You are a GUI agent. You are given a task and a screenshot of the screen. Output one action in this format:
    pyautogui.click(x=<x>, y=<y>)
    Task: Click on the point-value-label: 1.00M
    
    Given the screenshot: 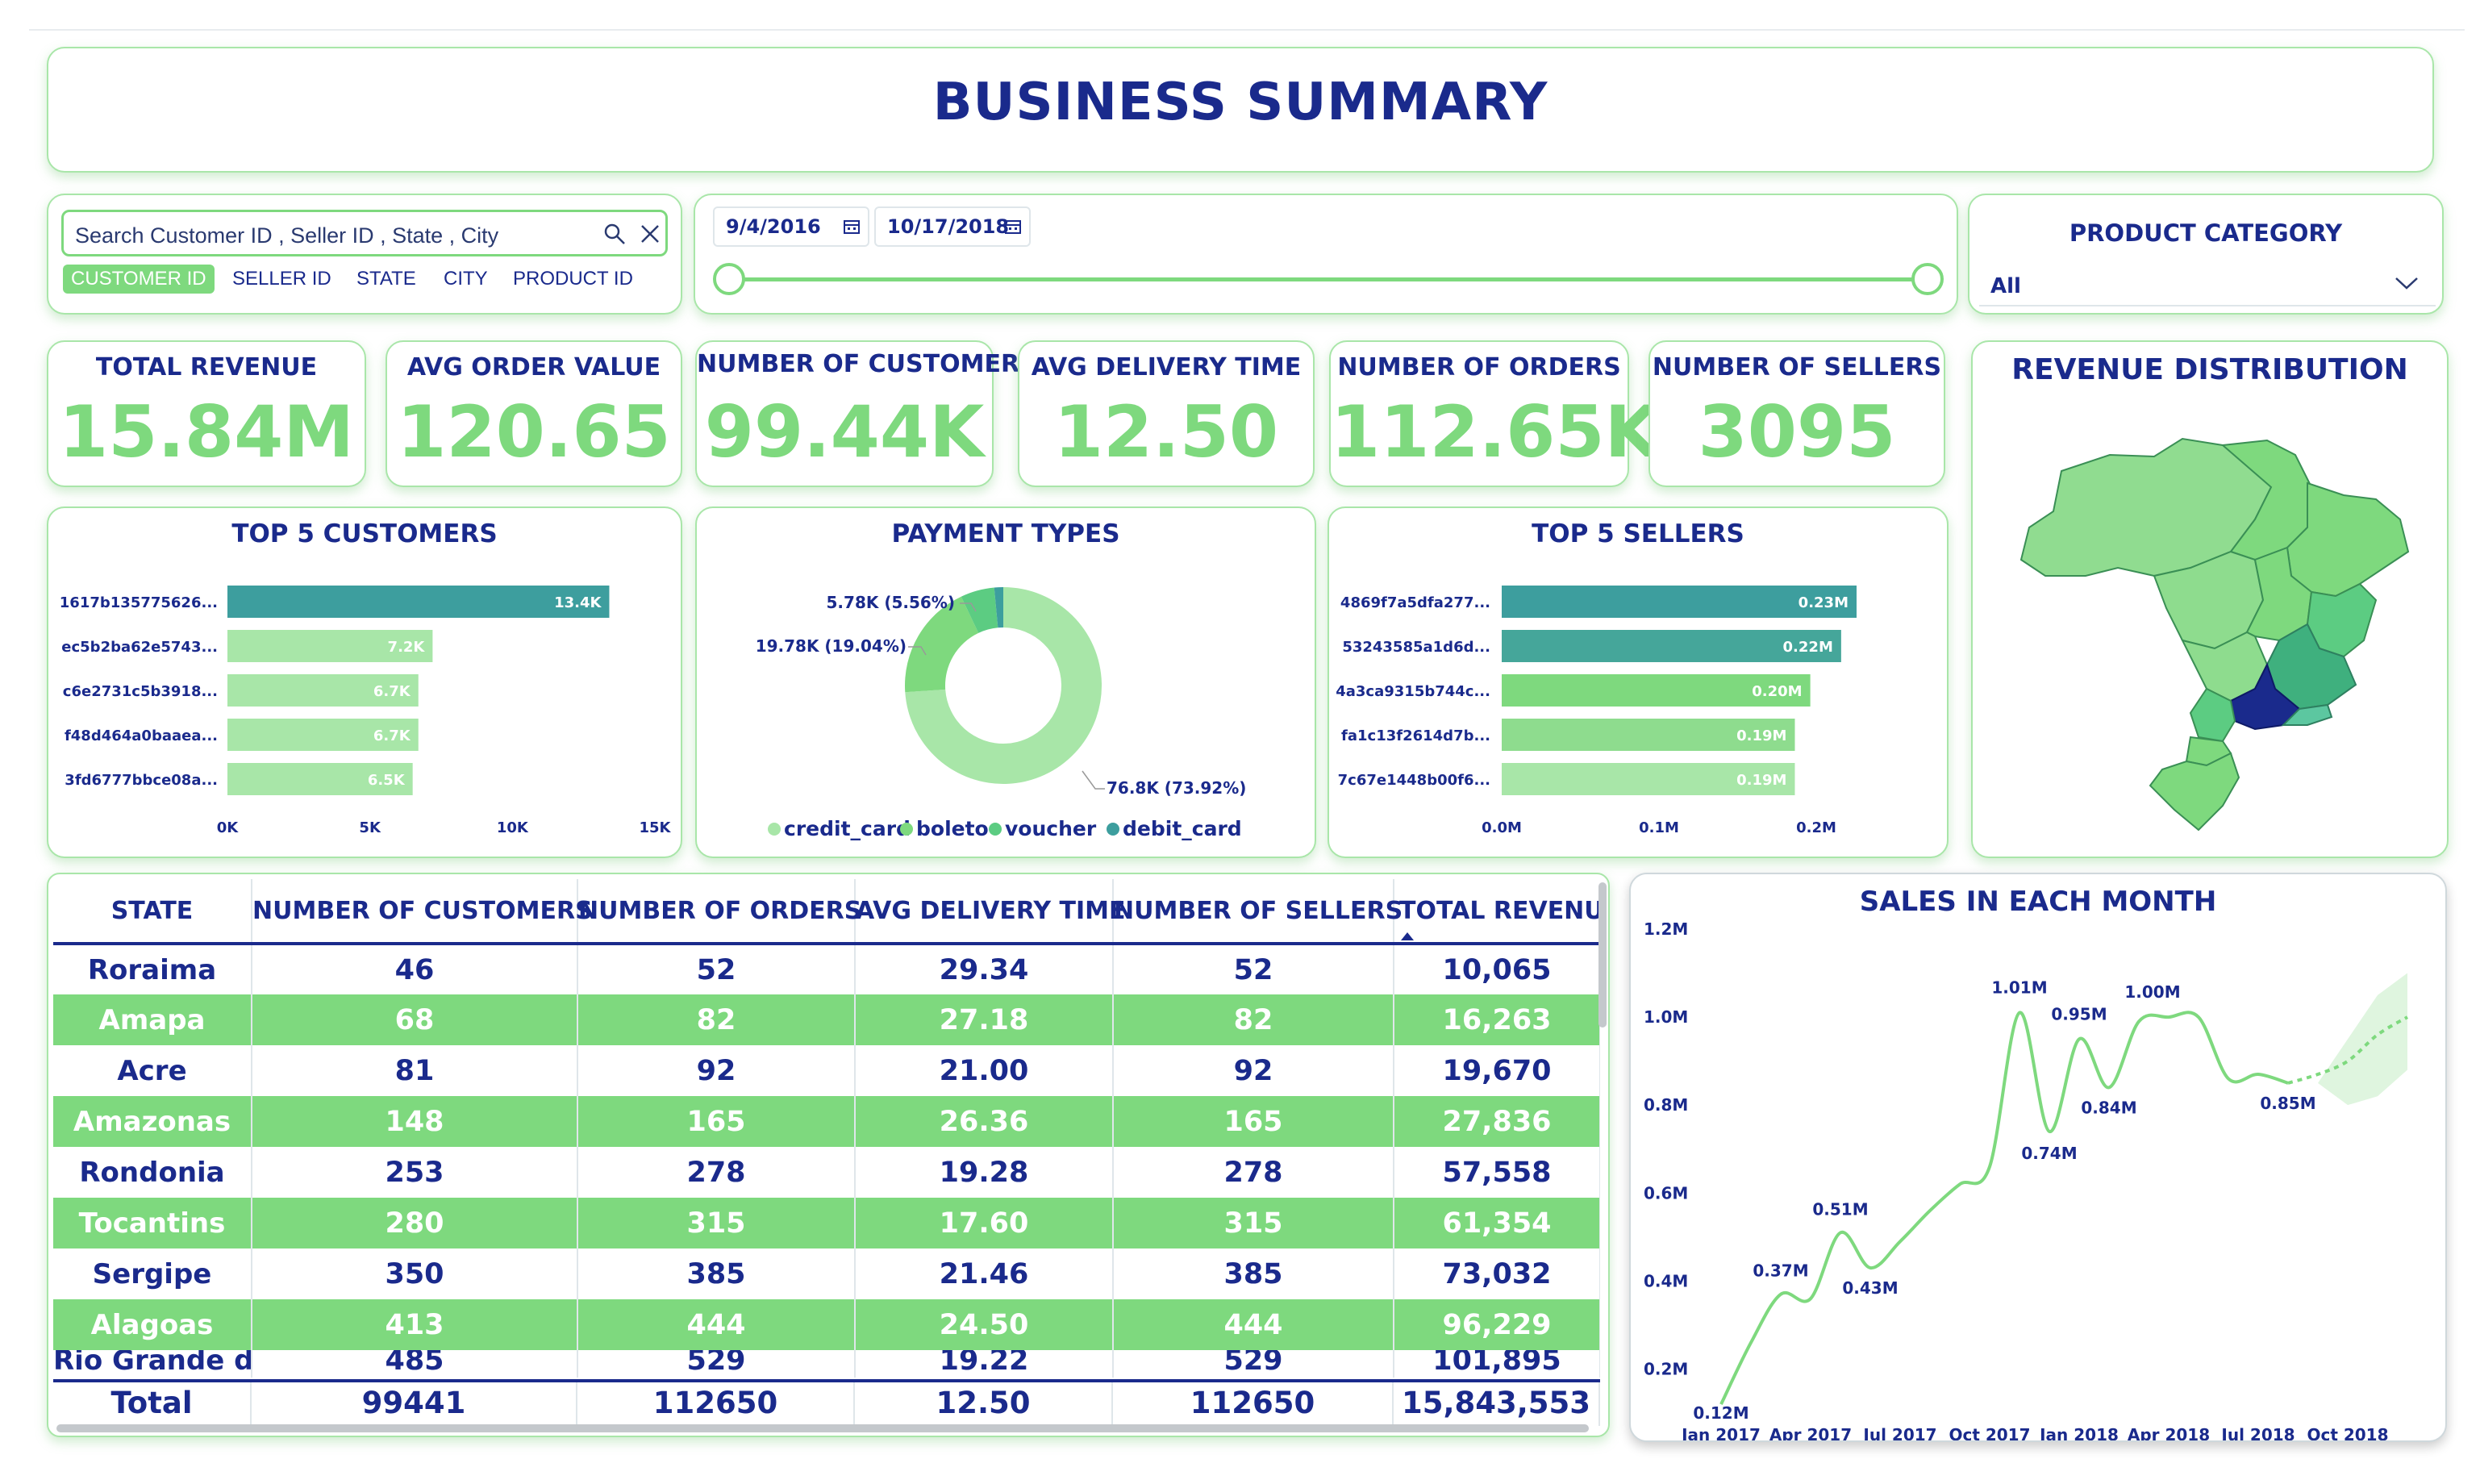 What is the action you would take?
    pyautogui.click(x=2152, y=992)
    